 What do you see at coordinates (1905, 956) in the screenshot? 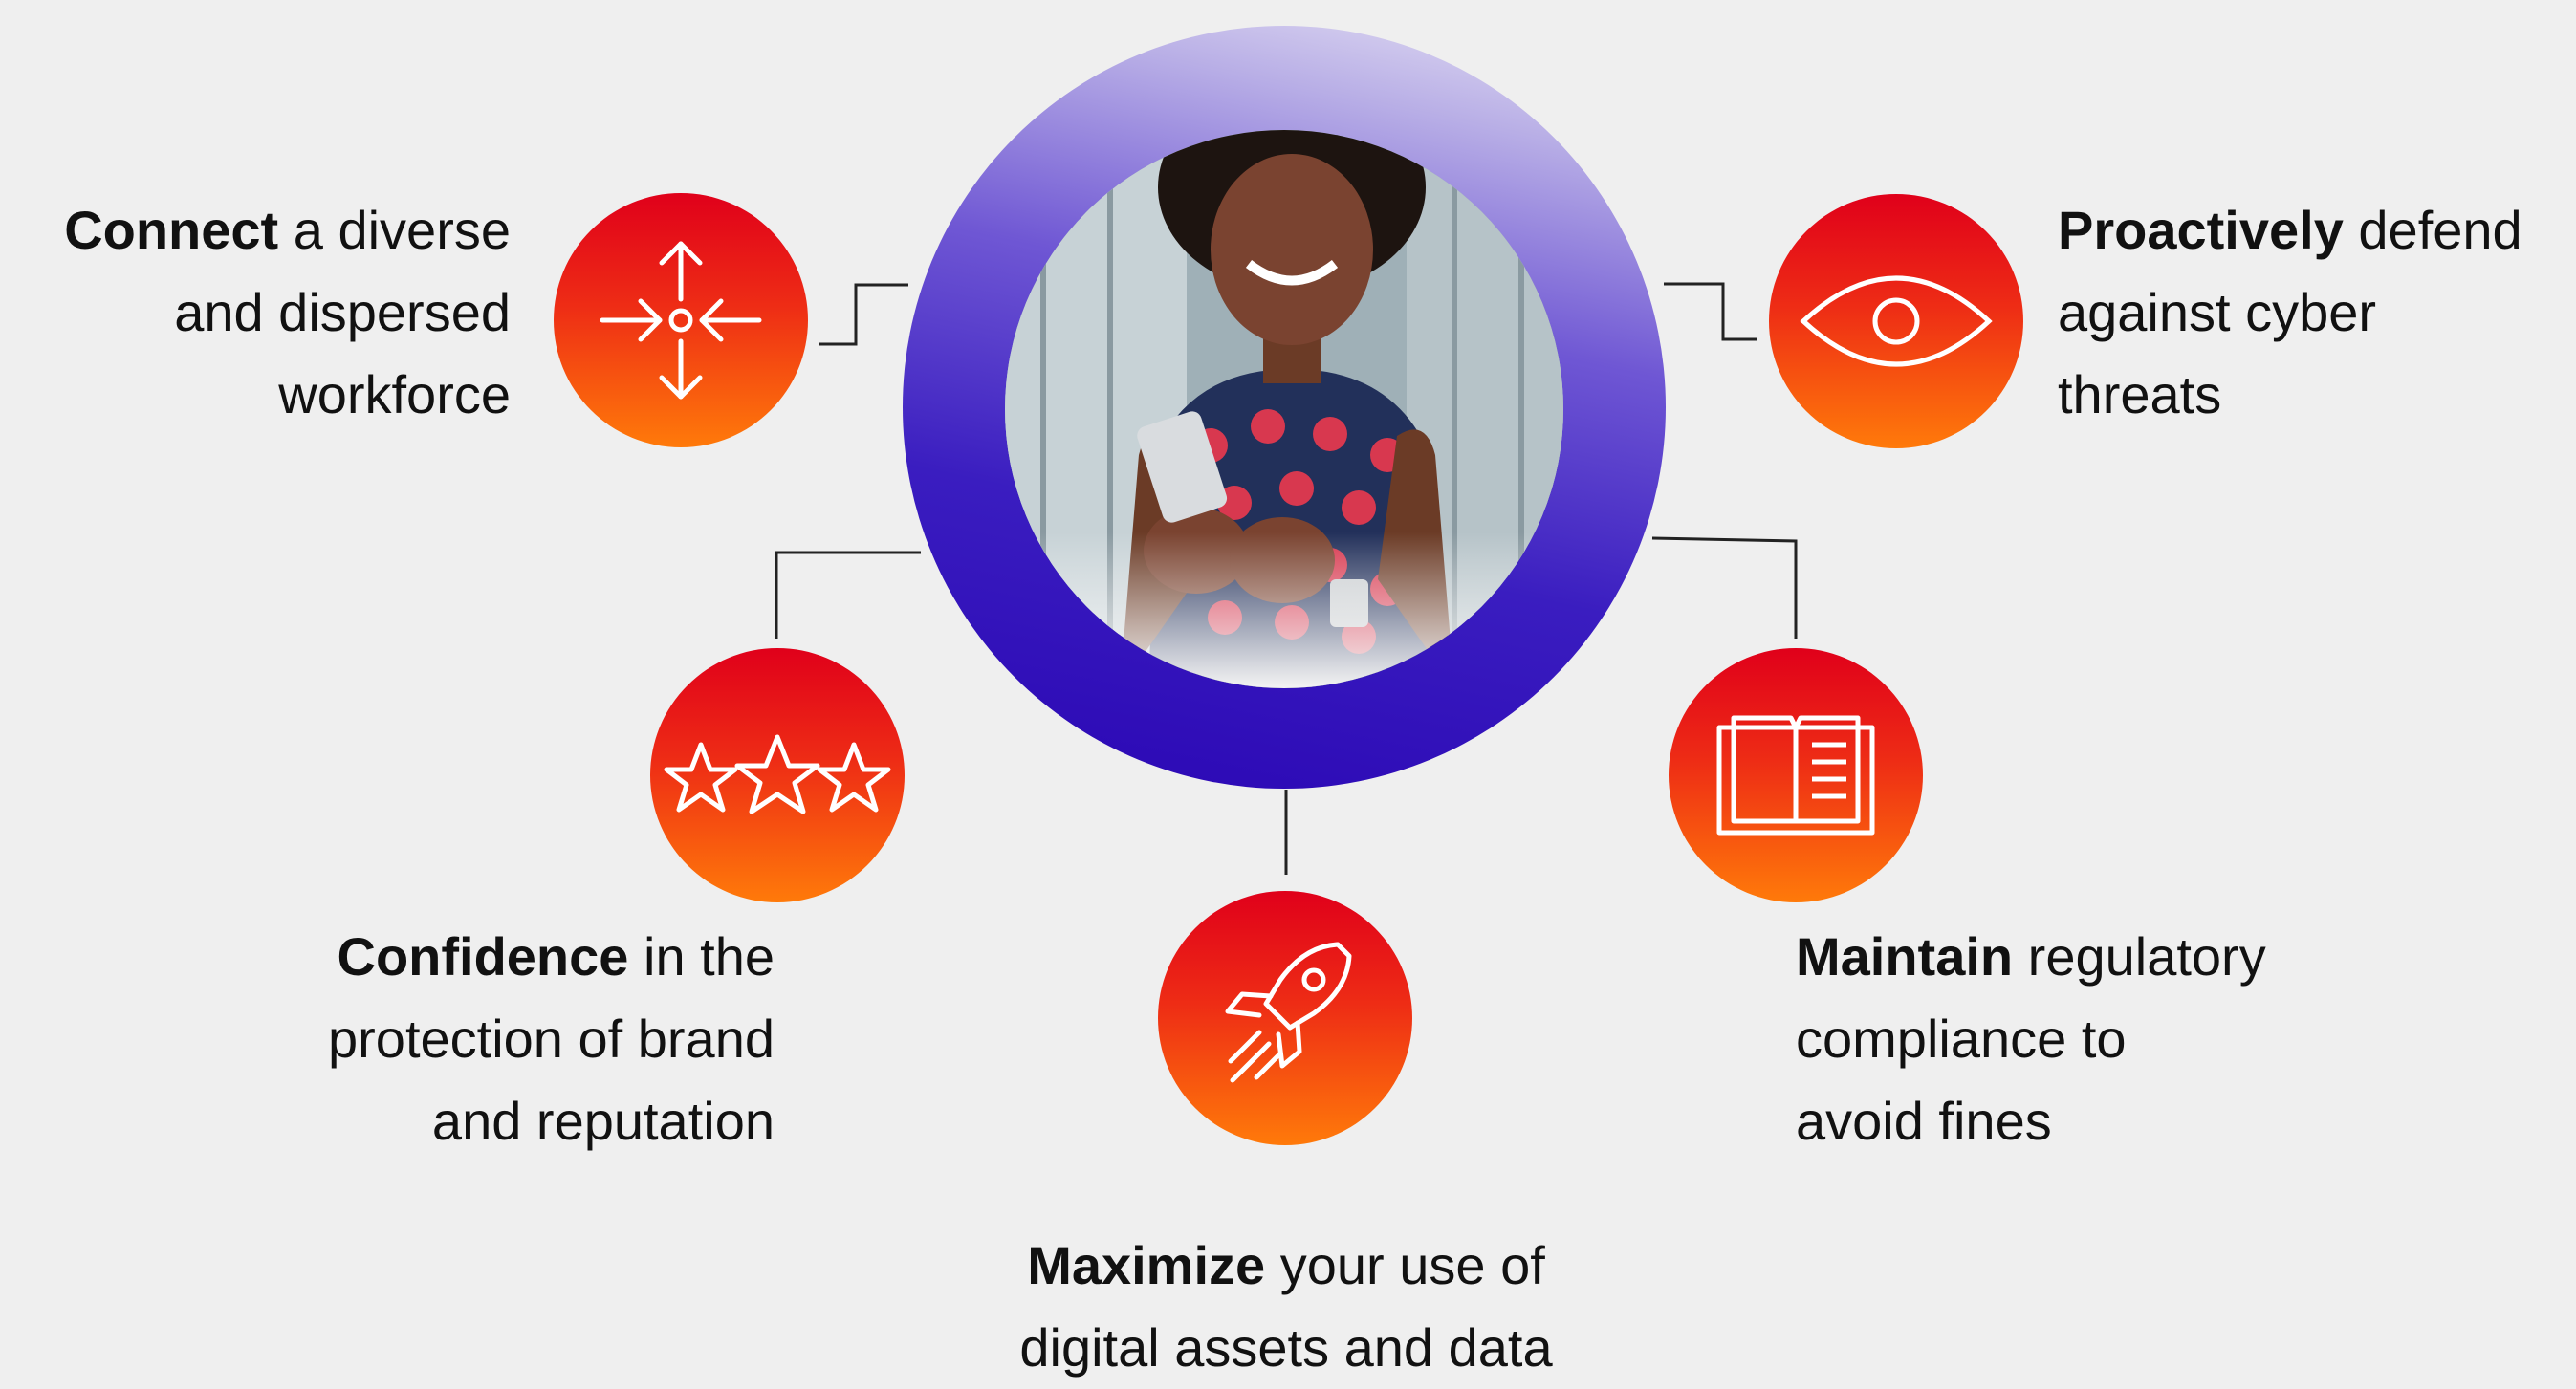
I see `maintain-bold: Maintain` at bounding box center [1905, 956].